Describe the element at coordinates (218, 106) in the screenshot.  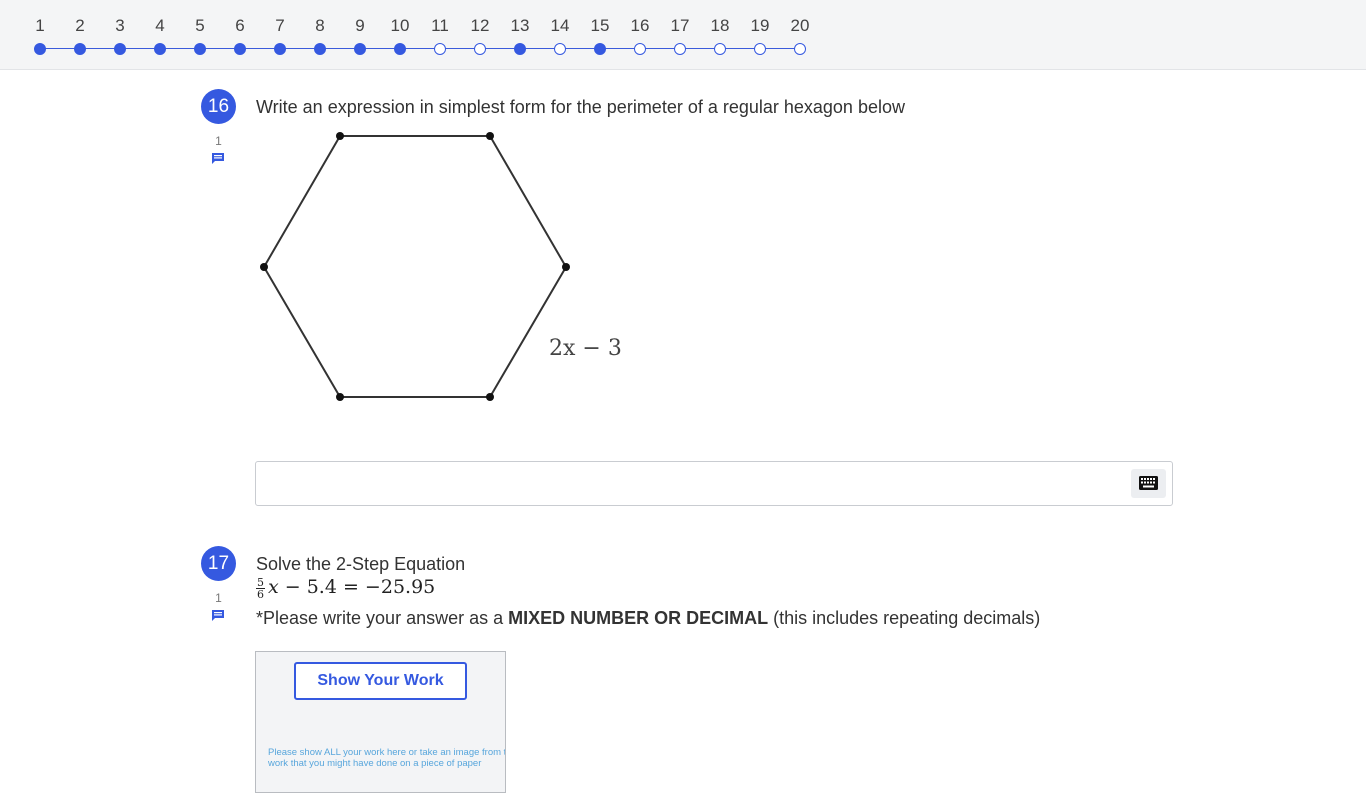
I see `question-number-badge: 16` at that location.